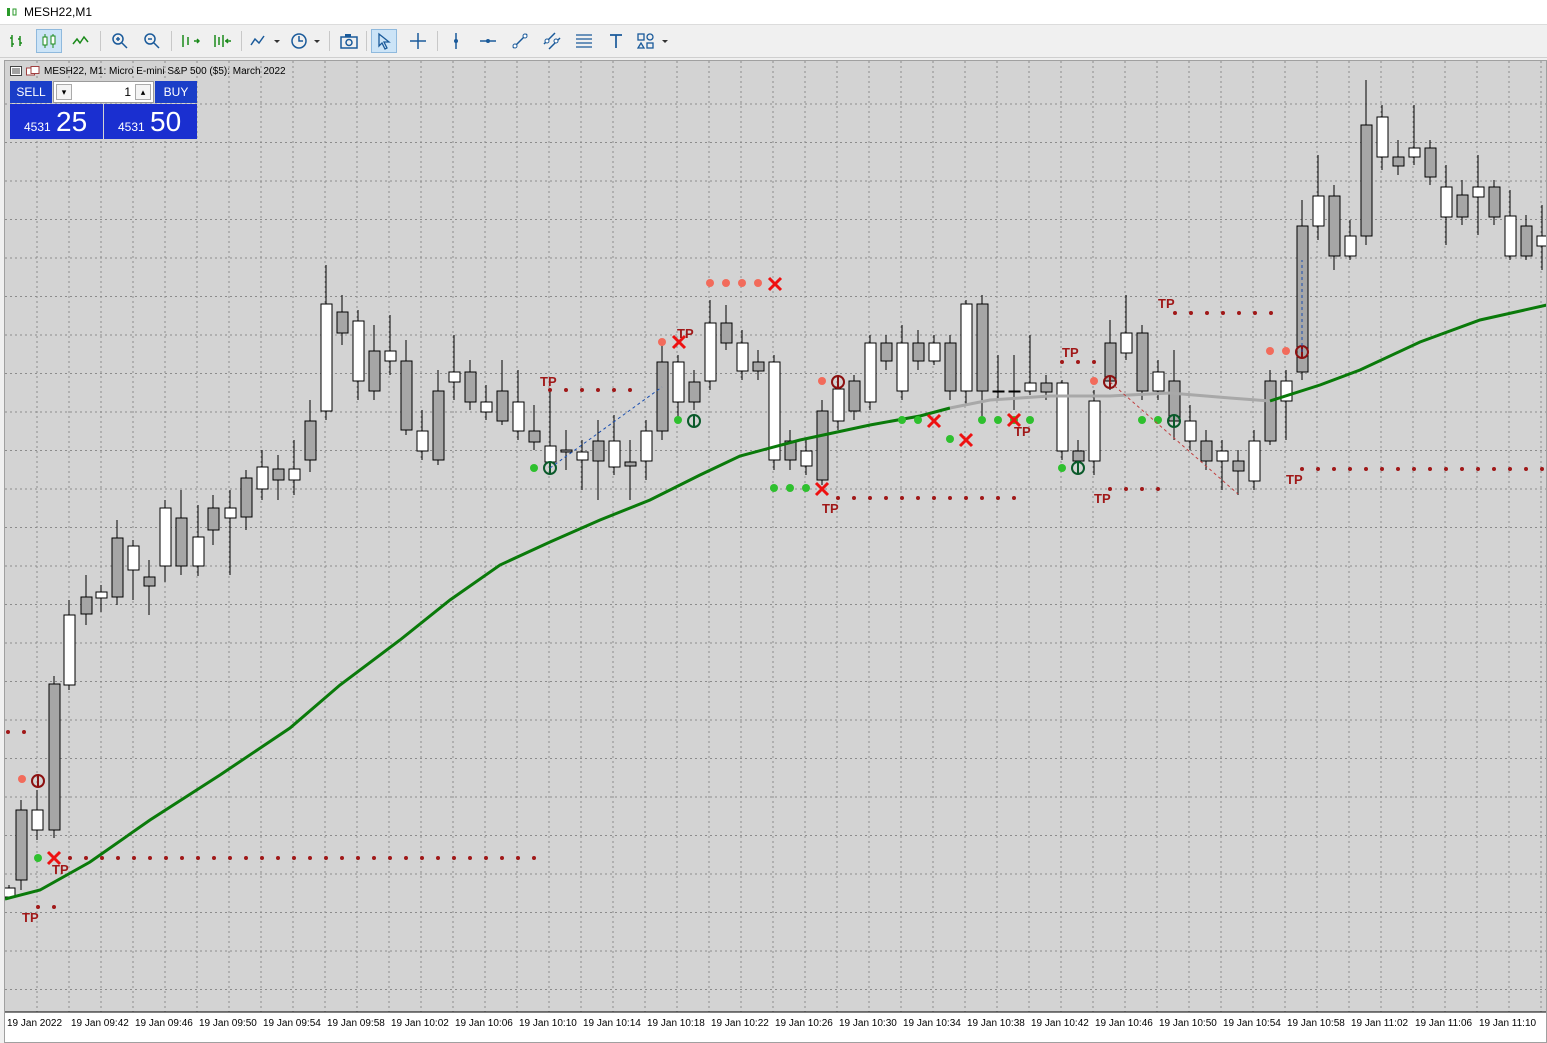 The height and width of the screenshot is (1043, 1547). Describe the element at coordinates (190, 41) in the screenshot. I see `autoscroll-icon` at that location.